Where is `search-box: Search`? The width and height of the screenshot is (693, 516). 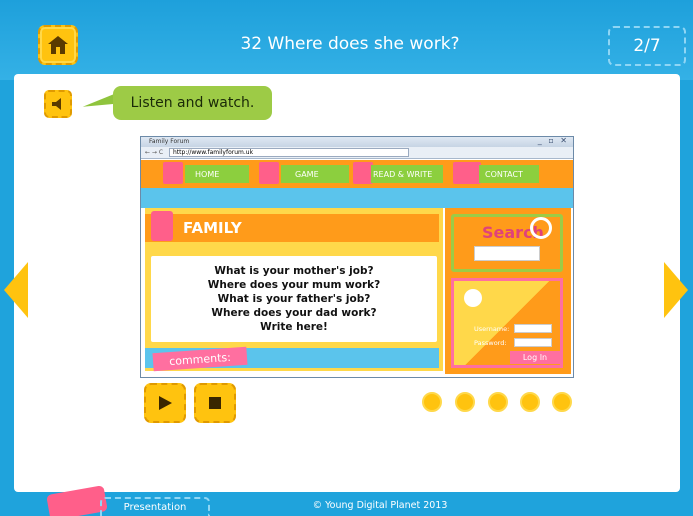 search-box: Search is located at coordinates (507, 243).